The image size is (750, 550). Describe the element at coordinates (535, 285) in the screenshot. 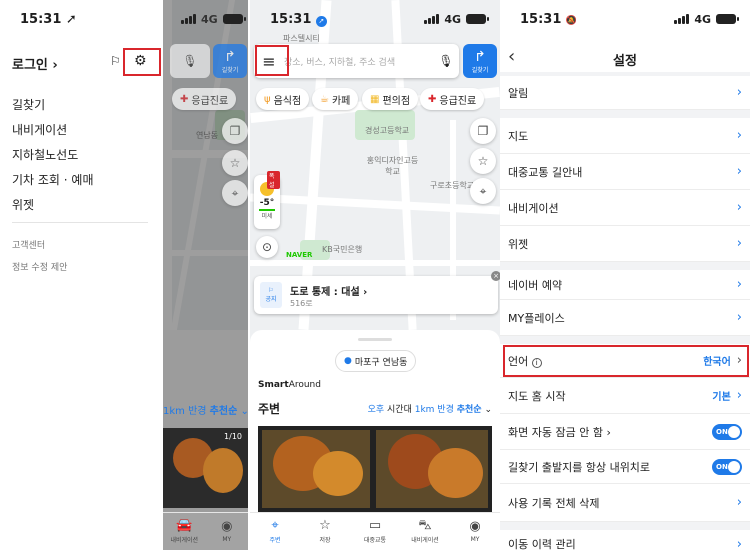

I see `setting-label: 네이버 예약` at that location.